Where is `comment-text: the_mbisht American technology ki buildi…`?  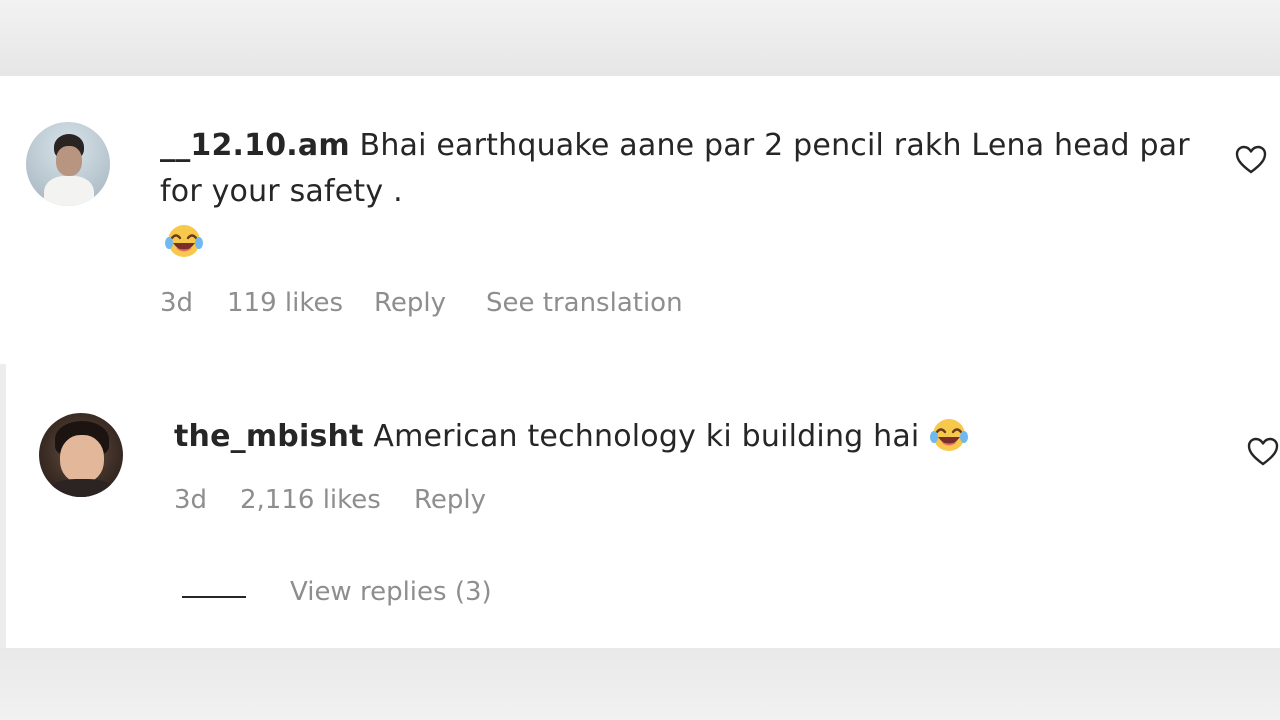 comment-text: the_mbisht American technology ki buildi… is located at coordinates (694, 437).